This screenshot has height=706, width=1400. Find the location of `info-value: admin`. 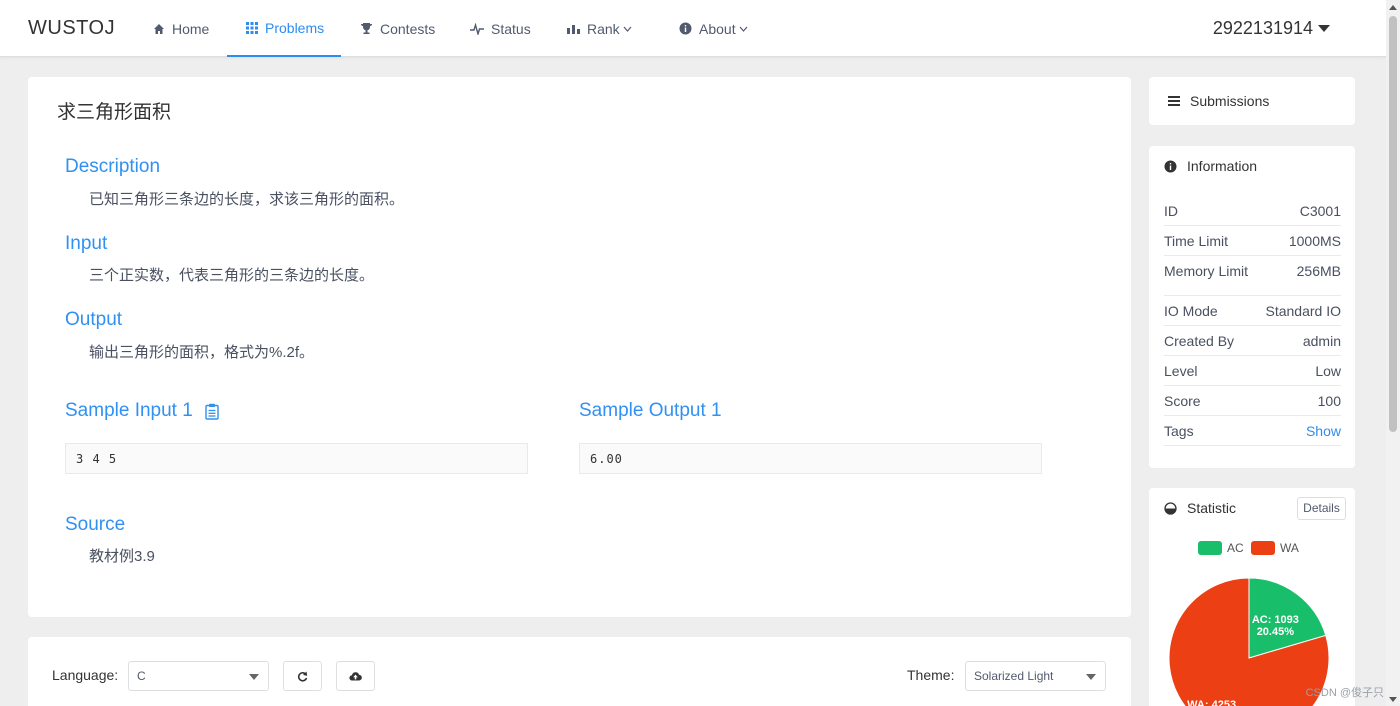

info-value: admin is located at coordinates (1321, 341).